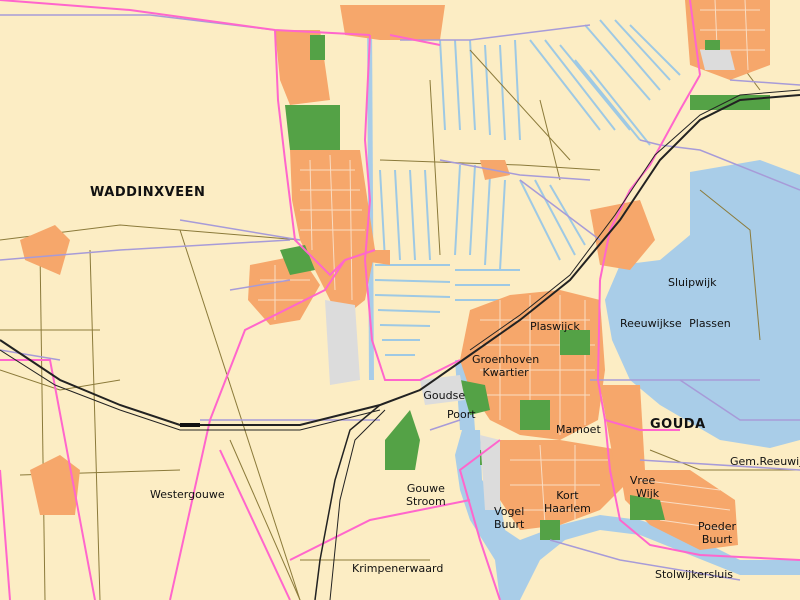 This screenshot has width=800, height=600. I want to click on label-plaswijck: Plaswijck, so click(555, 326).